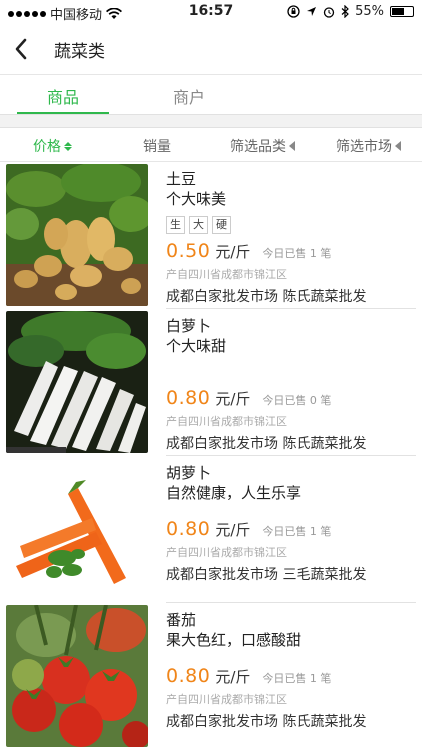 The height and width of the screenshot is (750, 422). I want to click on rotation-lock-icon, so click(293, 11).